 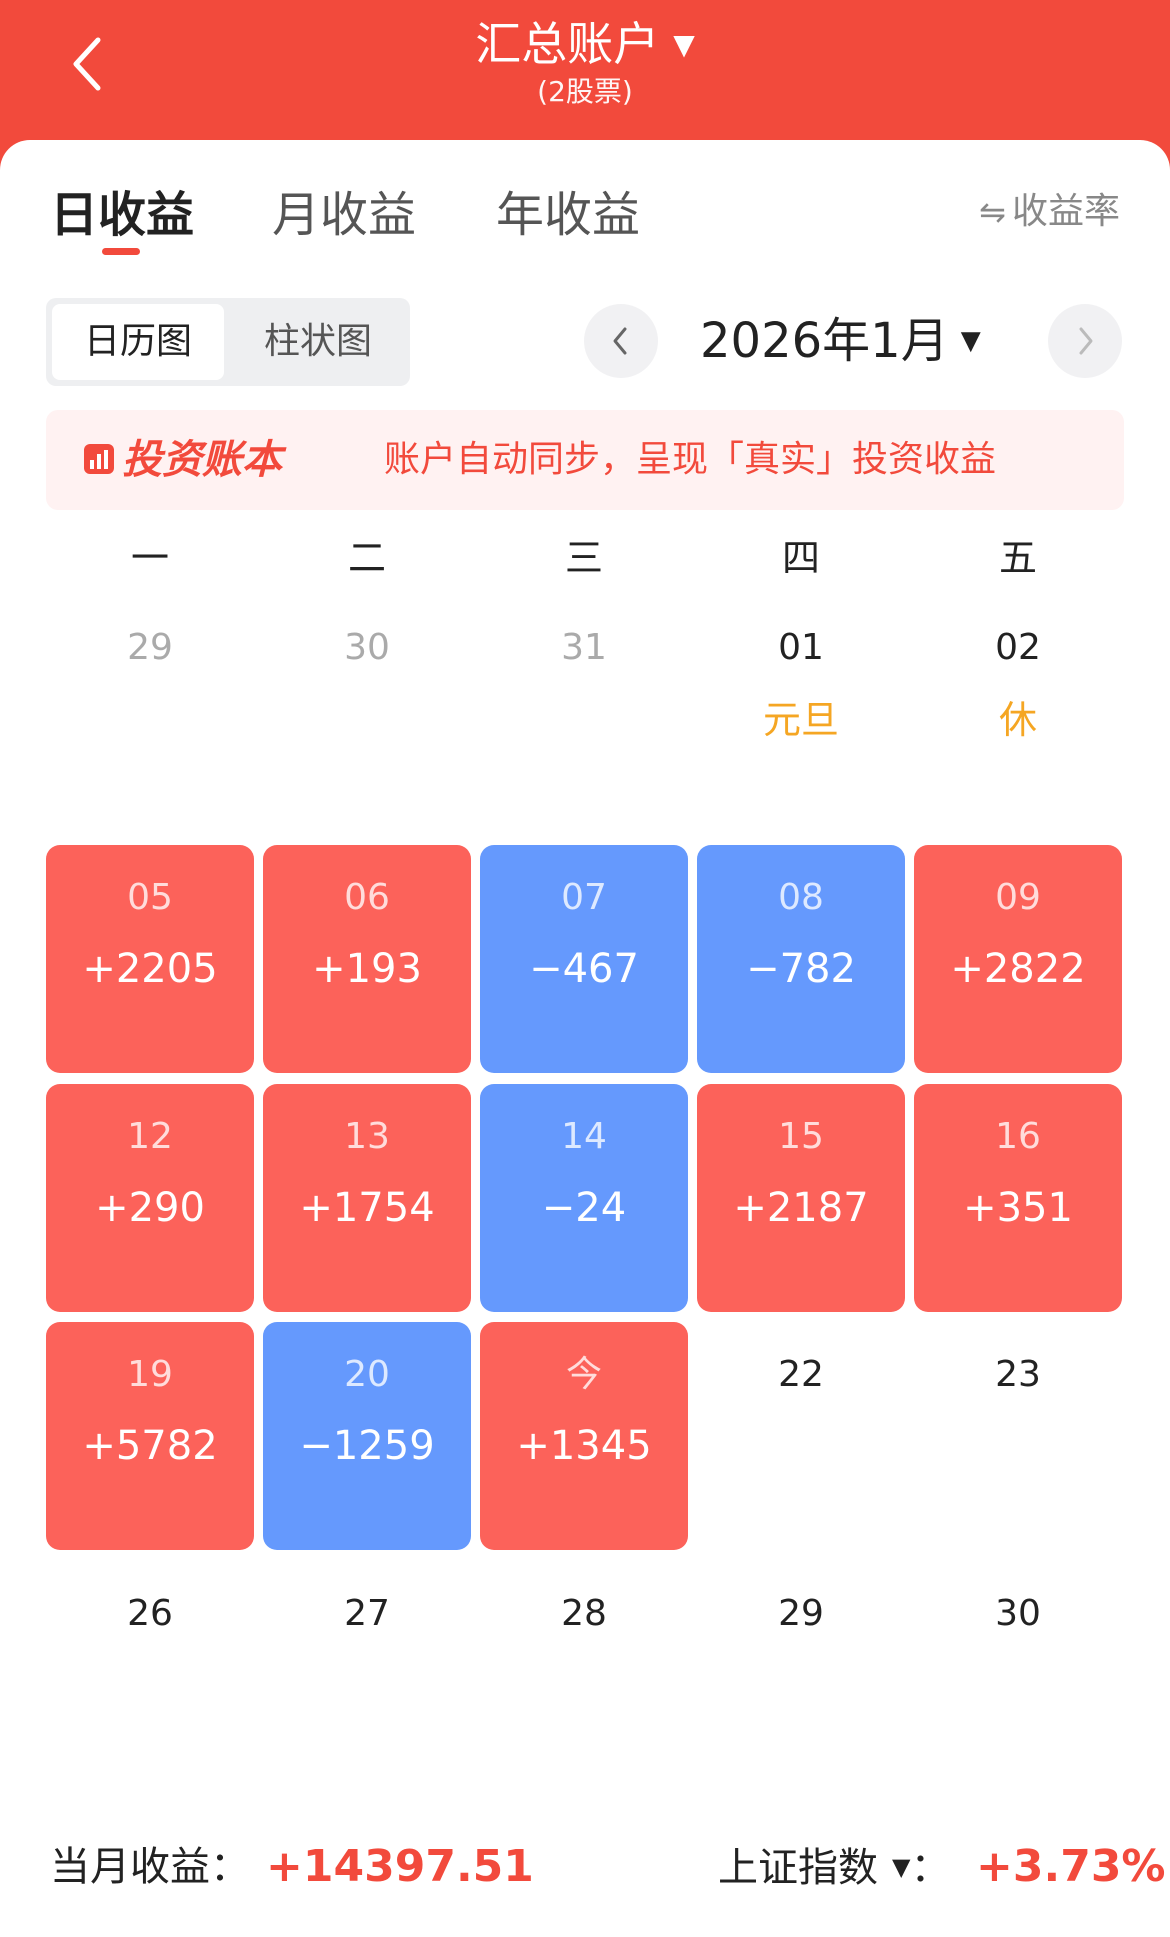 What do you see at coordinates (150, 897) in the screenshot?
I see `day-number: 05` at bounding box center [150, 897].